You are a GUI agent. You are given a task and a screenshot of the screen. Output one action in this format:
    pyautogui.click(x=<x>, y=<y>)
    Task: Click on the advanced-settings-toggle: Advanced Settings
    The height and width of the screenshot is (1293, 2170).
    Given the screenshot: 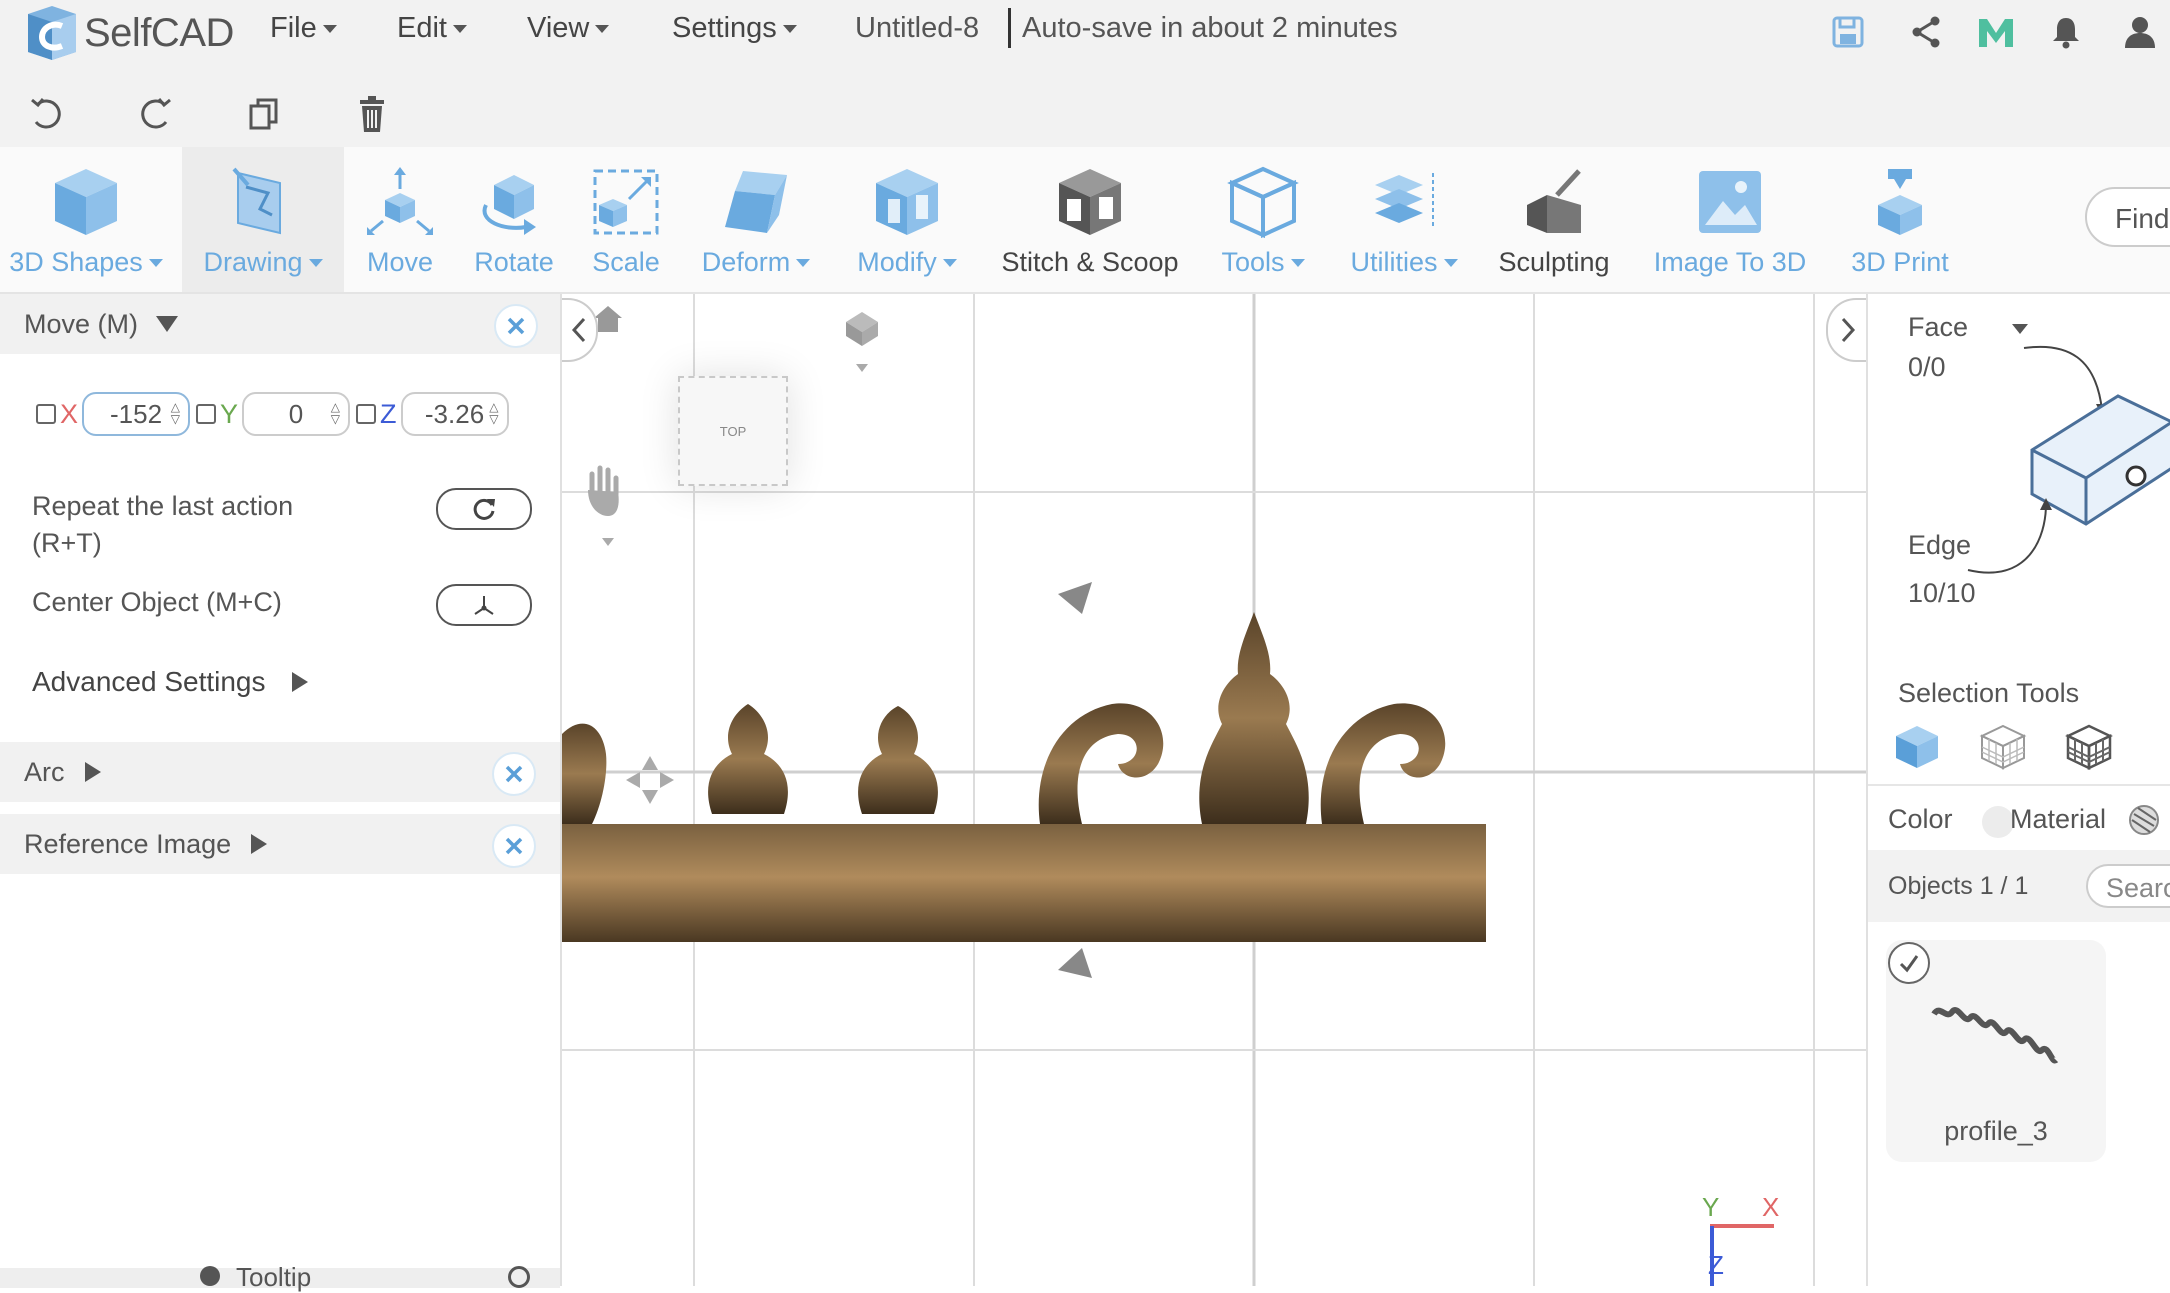 What is the action you would take?
    pyautogui.click(x=170, y=682)
    